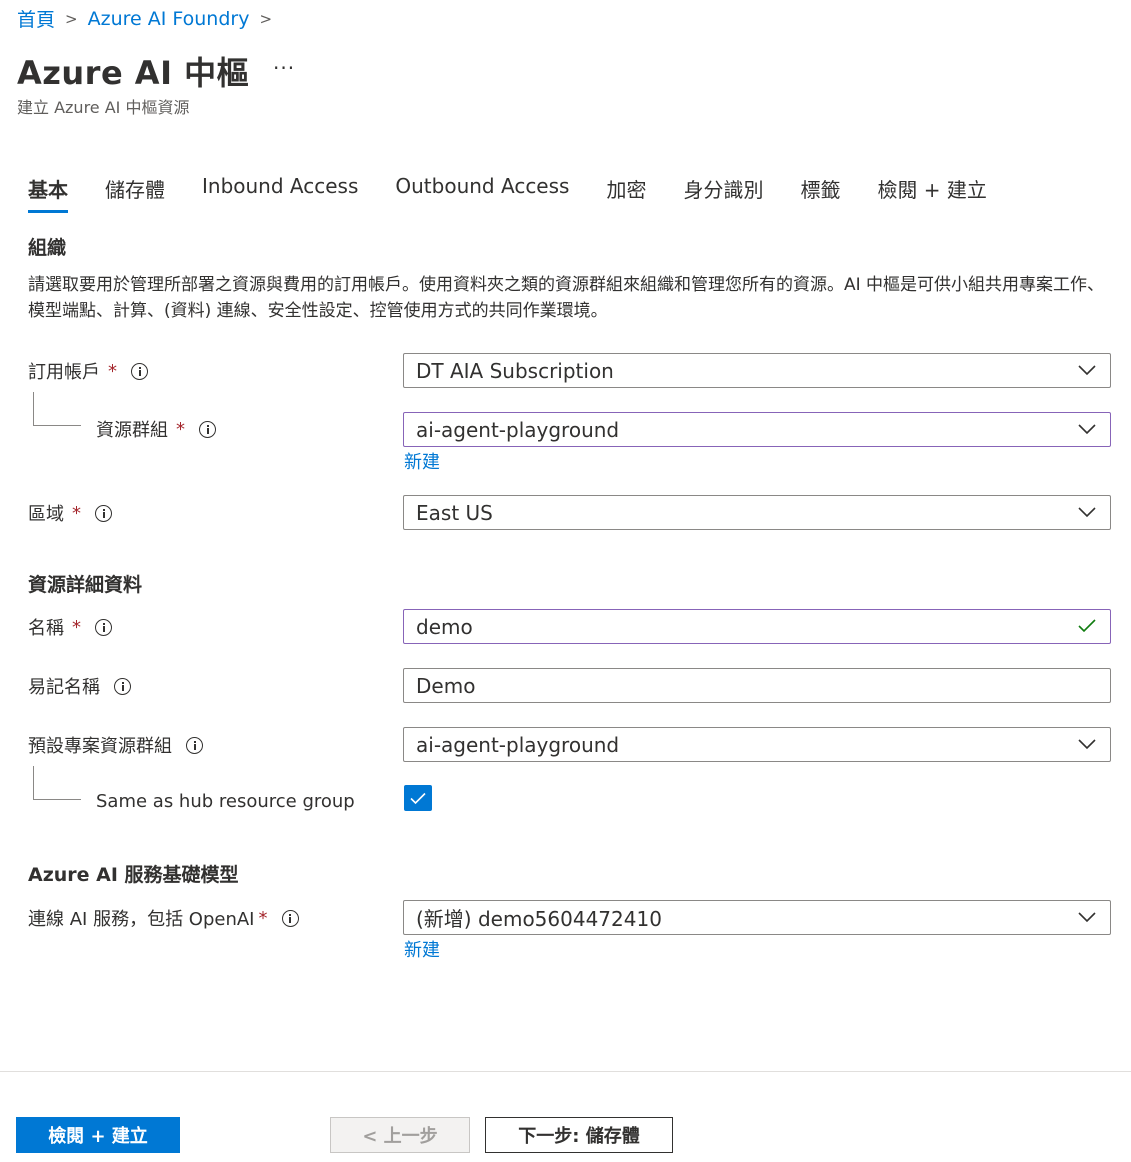 This screenshot has width=1131, height=1162. What do you see at coordinates (446, 685) in the screenshot?
I see `friendly-name-value: Demo` at bounding box center [446, 685].